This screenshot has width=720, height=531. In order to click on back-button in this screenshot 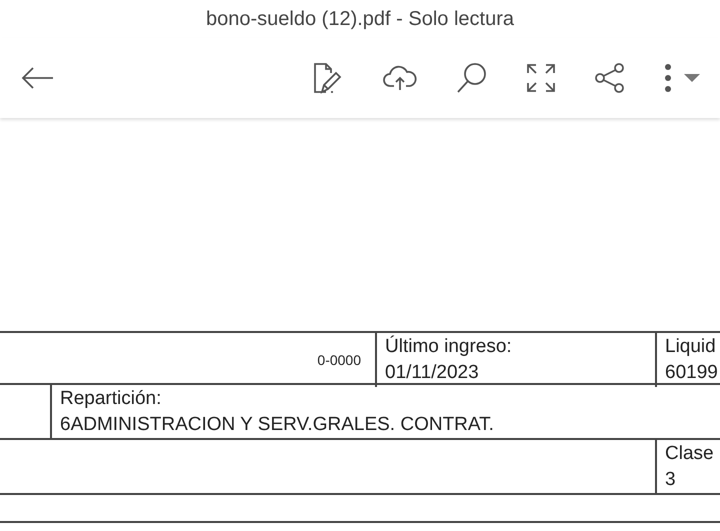, I will do `click(37, 78)`.